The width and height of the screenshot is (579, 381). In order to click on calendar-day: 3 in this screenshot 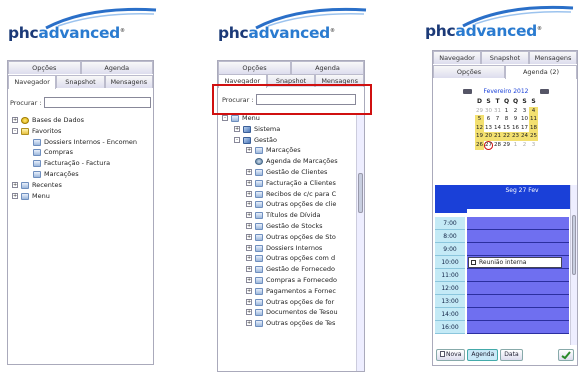, I will do `click(533, 145)`.